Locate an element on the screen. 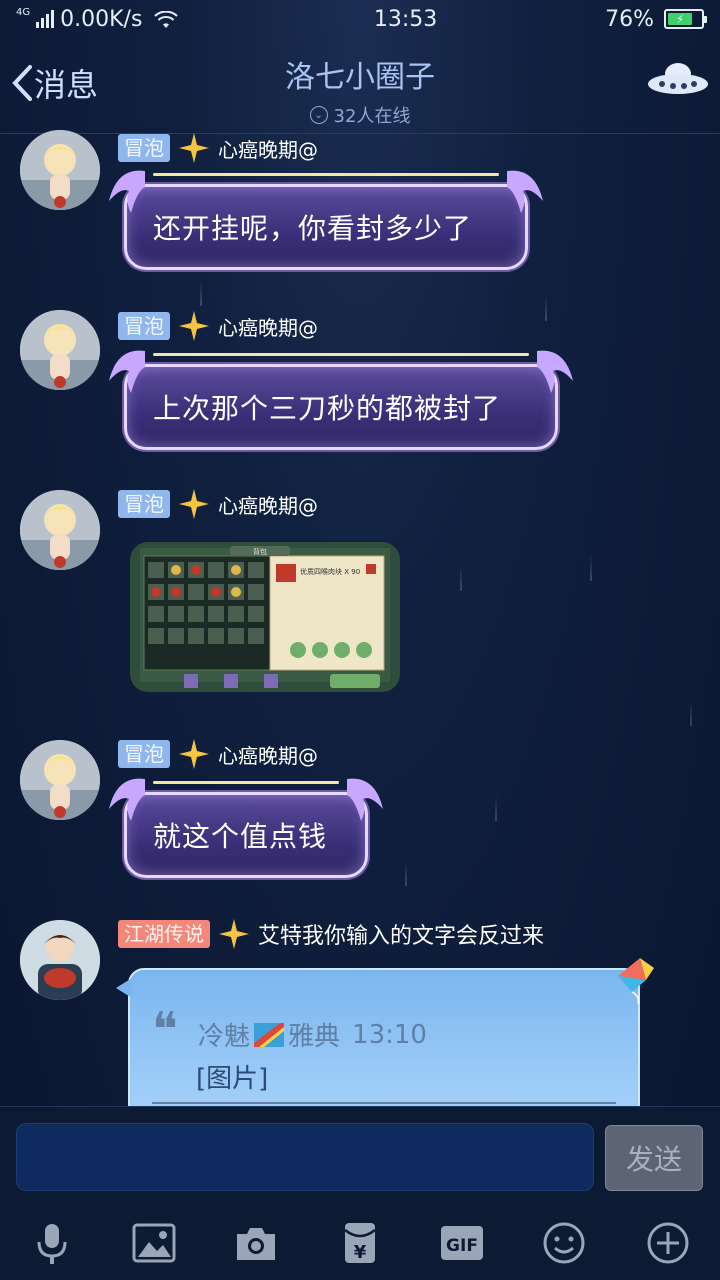 The width and height of the screenshot is (720, 1280). message-text: 就这个值点钱 is located at coordinates (240, 836).